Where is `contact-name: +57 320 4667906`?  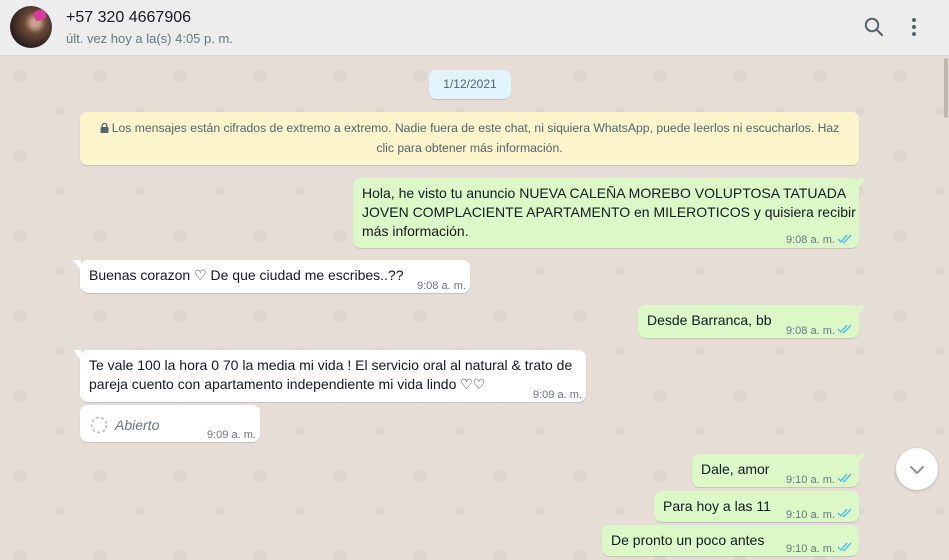 contact-name: +57 320 4667906 is located at coordinates (128, 18).